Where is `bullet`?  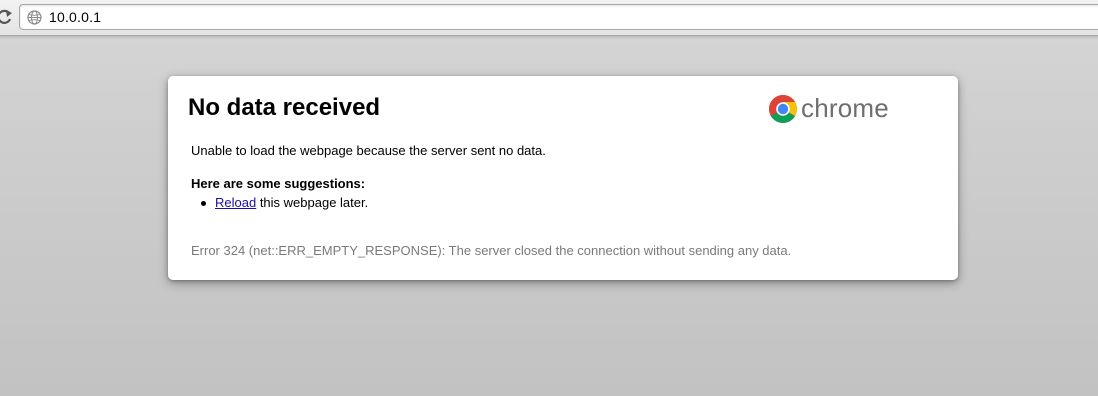 bullet is located at coordinates (203, 203).